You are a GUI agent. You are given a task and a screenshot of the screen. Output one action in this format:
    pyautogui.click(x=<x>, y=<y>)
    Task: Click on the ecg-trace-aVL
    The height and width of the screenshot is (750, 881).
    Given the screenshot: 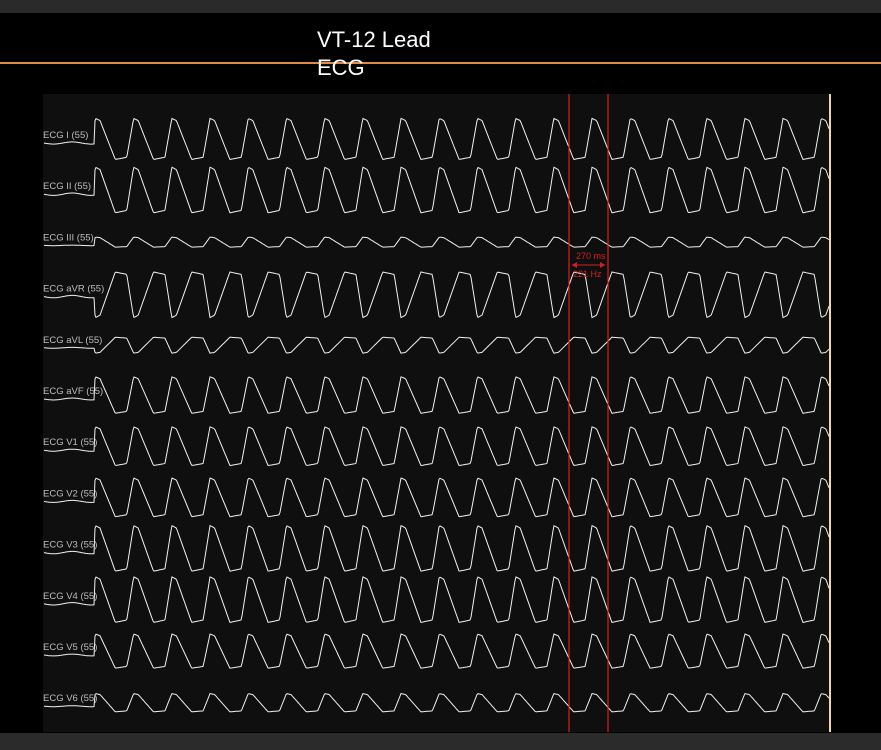 What is the action you would take?
    pyautogui.click(x=436, y=345)
    